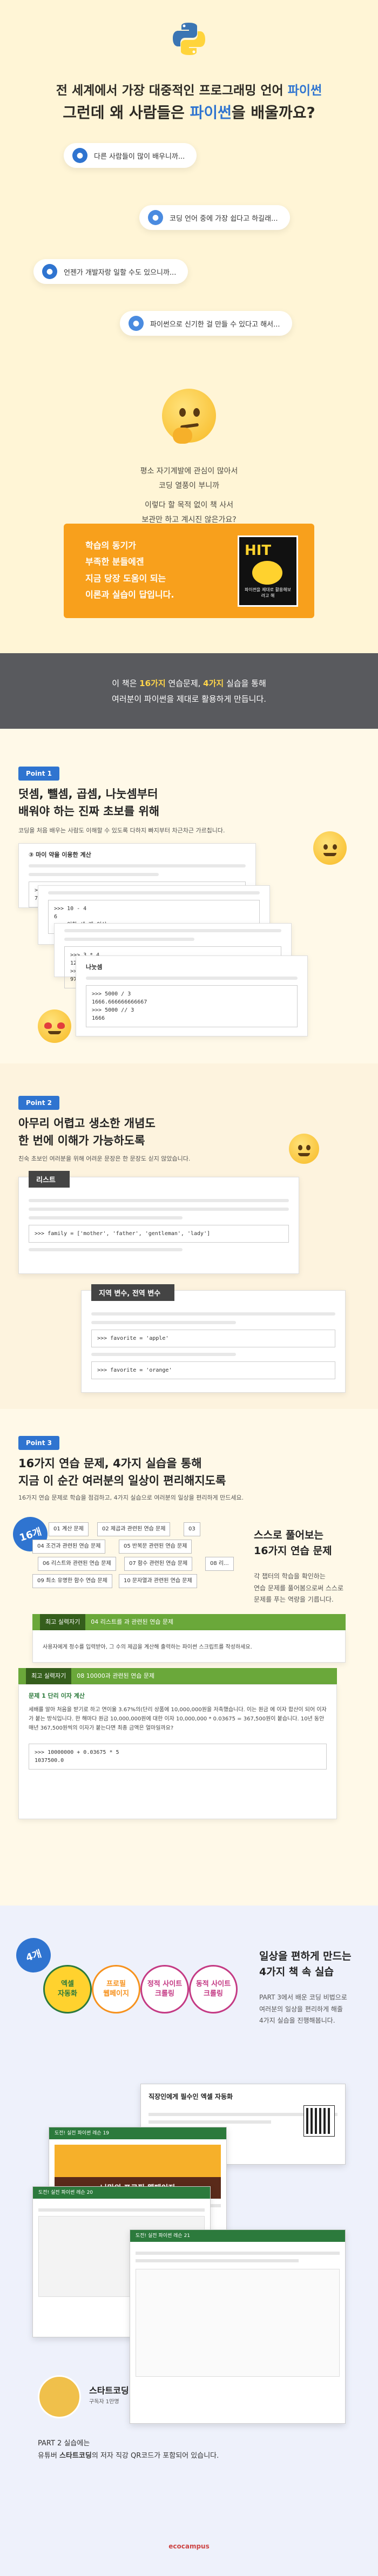 The image size is (378, 2576). What do you see at coordinates (89, 811) in the screenshot?
I see `point1-title-line: 배워야 하는 진짜 초보를 위해` at bounding box center [89, 811].